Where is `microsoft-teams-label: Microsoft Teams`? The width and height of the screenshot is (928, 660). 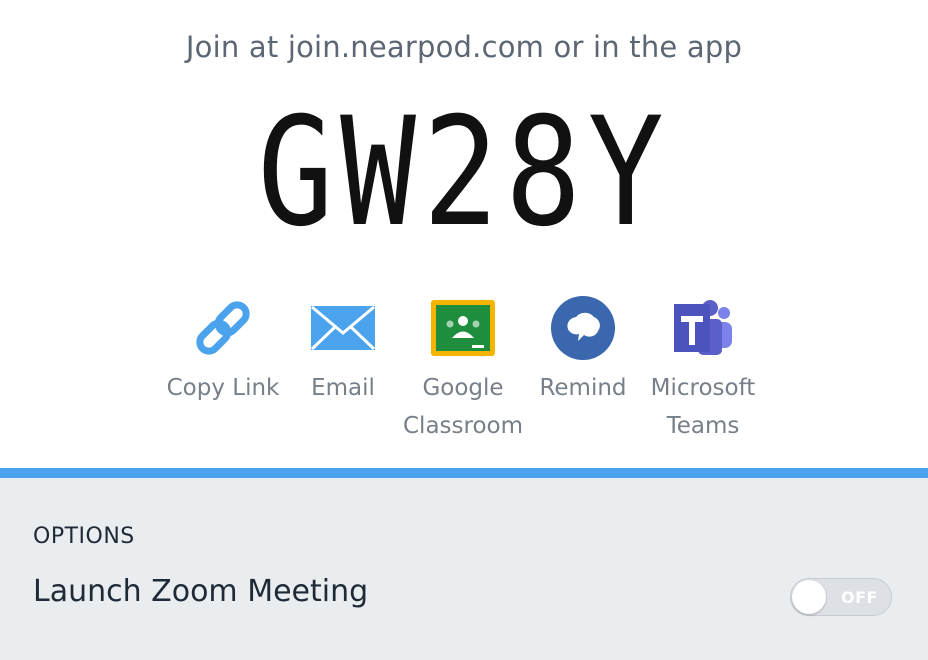 microsoft-teams-label: Microsoft Teams is located at coordinates (703, 407).